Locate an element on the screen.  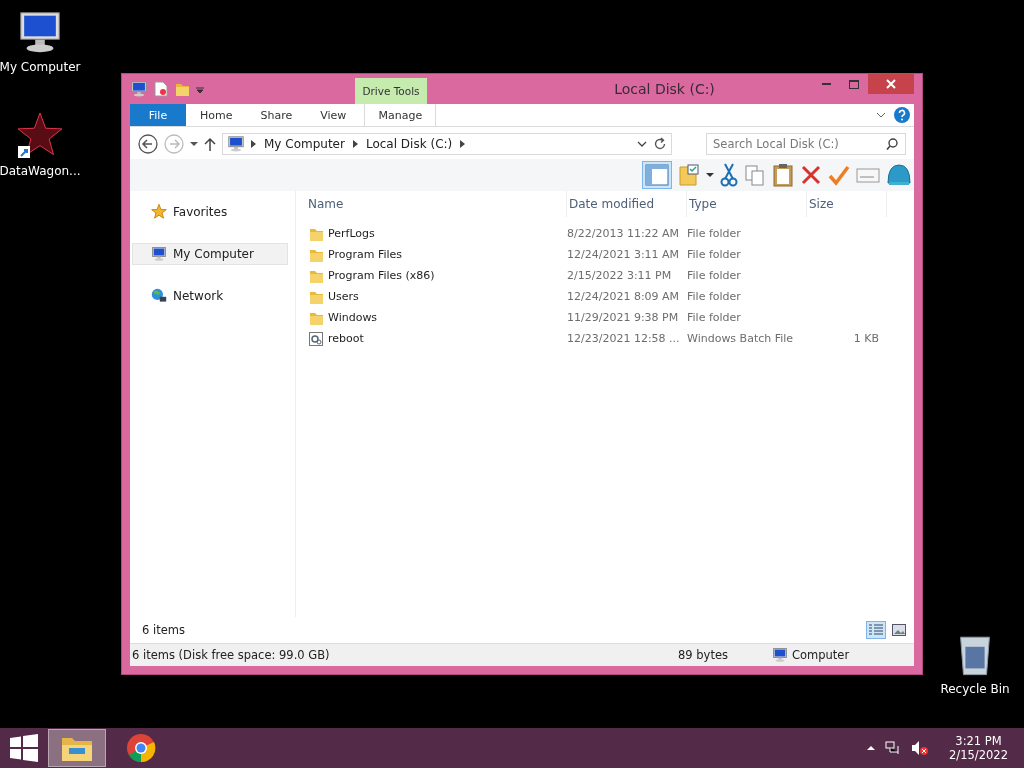
column-header: Date modified is located at coordinates (627, 204).